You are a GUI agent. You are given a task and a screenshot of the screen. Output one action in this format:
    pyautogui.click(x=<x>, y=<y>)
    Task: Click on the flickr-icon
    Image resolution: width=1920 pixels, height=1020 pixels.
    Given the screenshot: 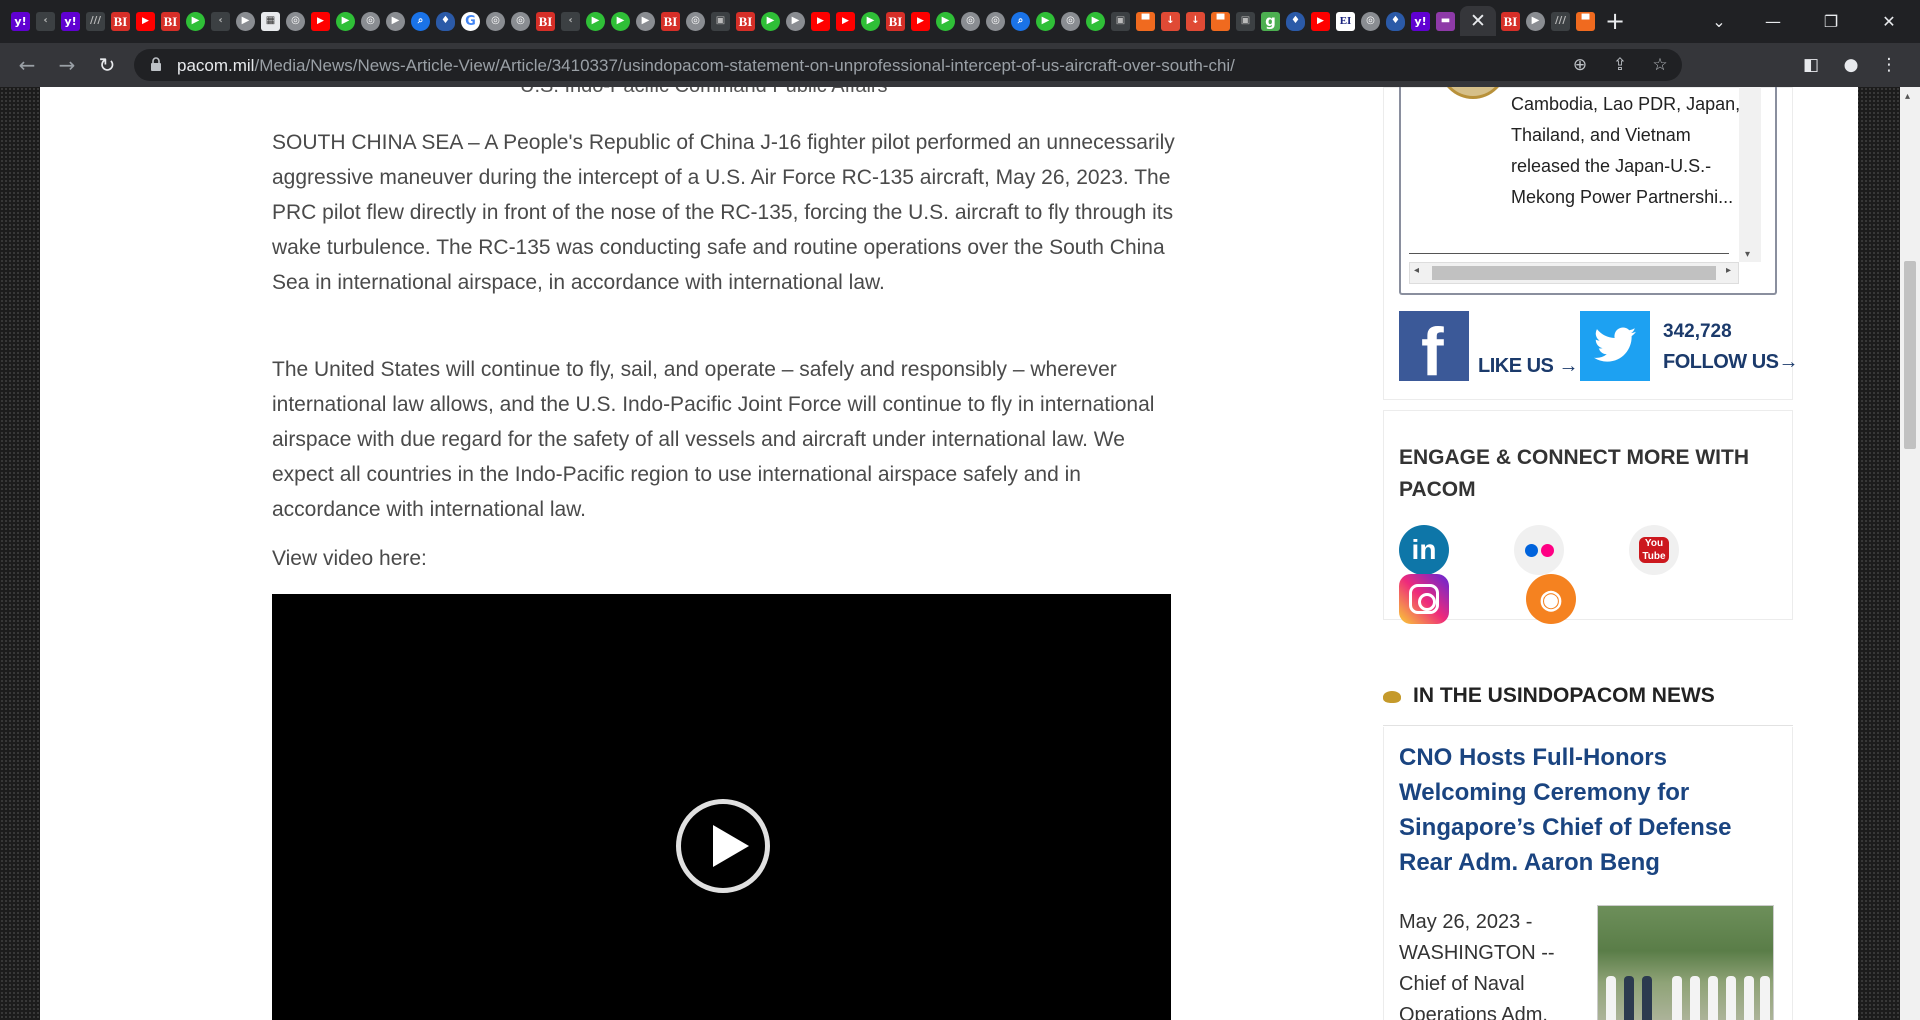 What is the action you would take?
    pyautogui.click(x=1539, y=550)
    